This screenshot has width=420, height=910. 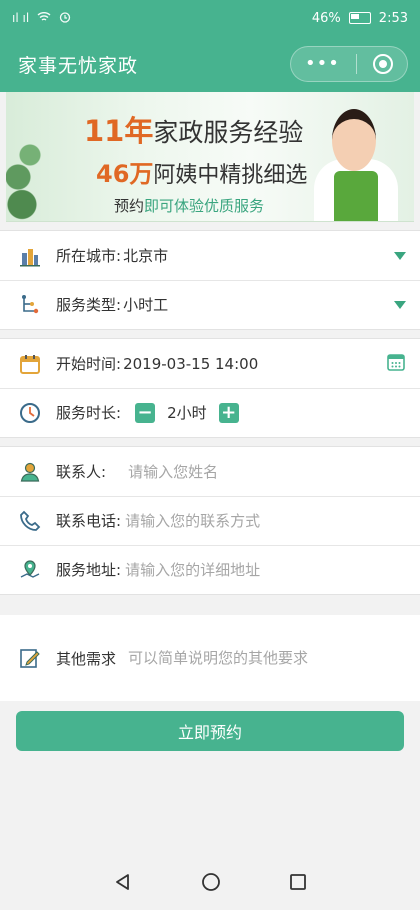 What do you see at coordinates (210, 731) in the screenshot?
I see `book-now-button: 立即预约` at bounding box center [210, 731].